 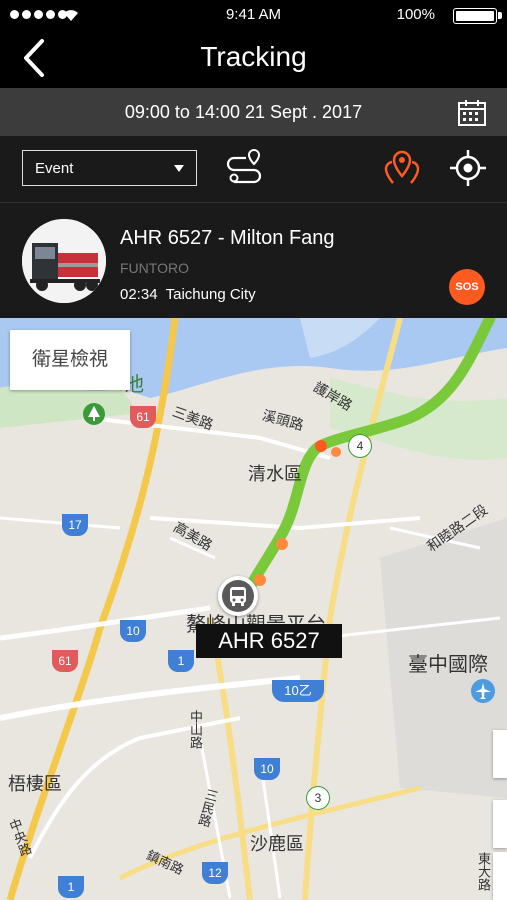 What do you see at coordinates (64, 261) in the screenshot?
I see `vehicle-photo` at bounding box center [64, 261].